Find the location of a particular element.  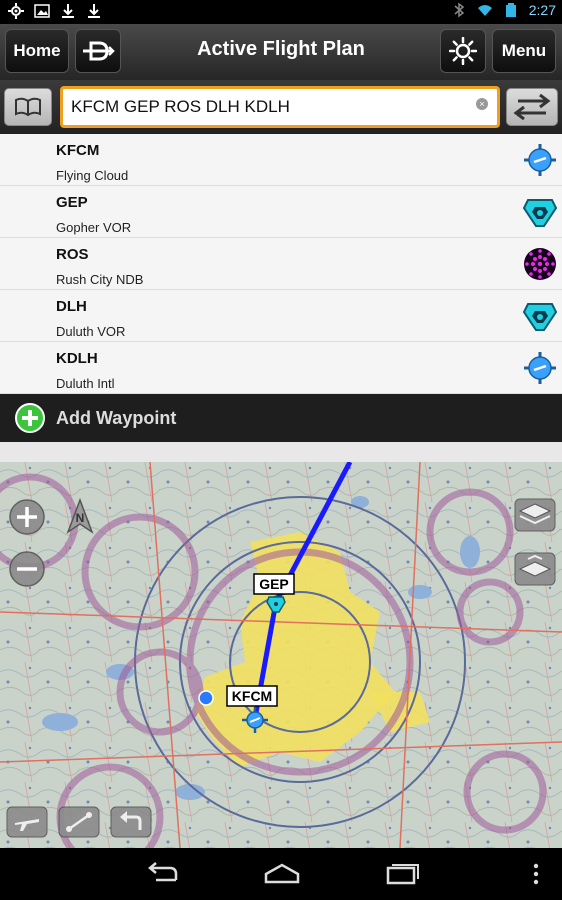

gps-icon is located at coordinates (16, 11).